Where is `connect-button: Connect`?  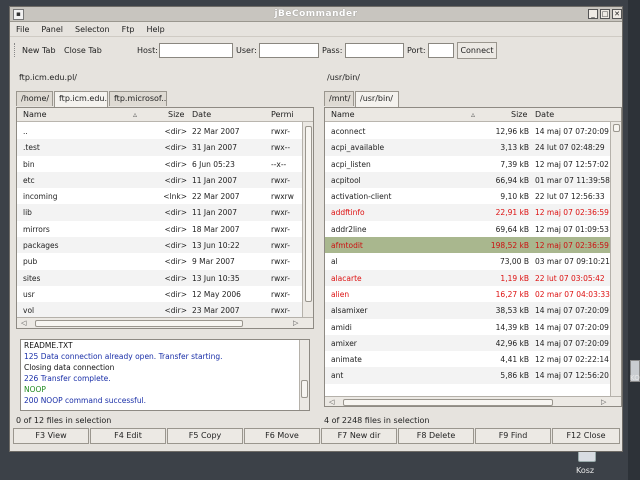
connect-button: Connect is located at coordinates (477, 50).